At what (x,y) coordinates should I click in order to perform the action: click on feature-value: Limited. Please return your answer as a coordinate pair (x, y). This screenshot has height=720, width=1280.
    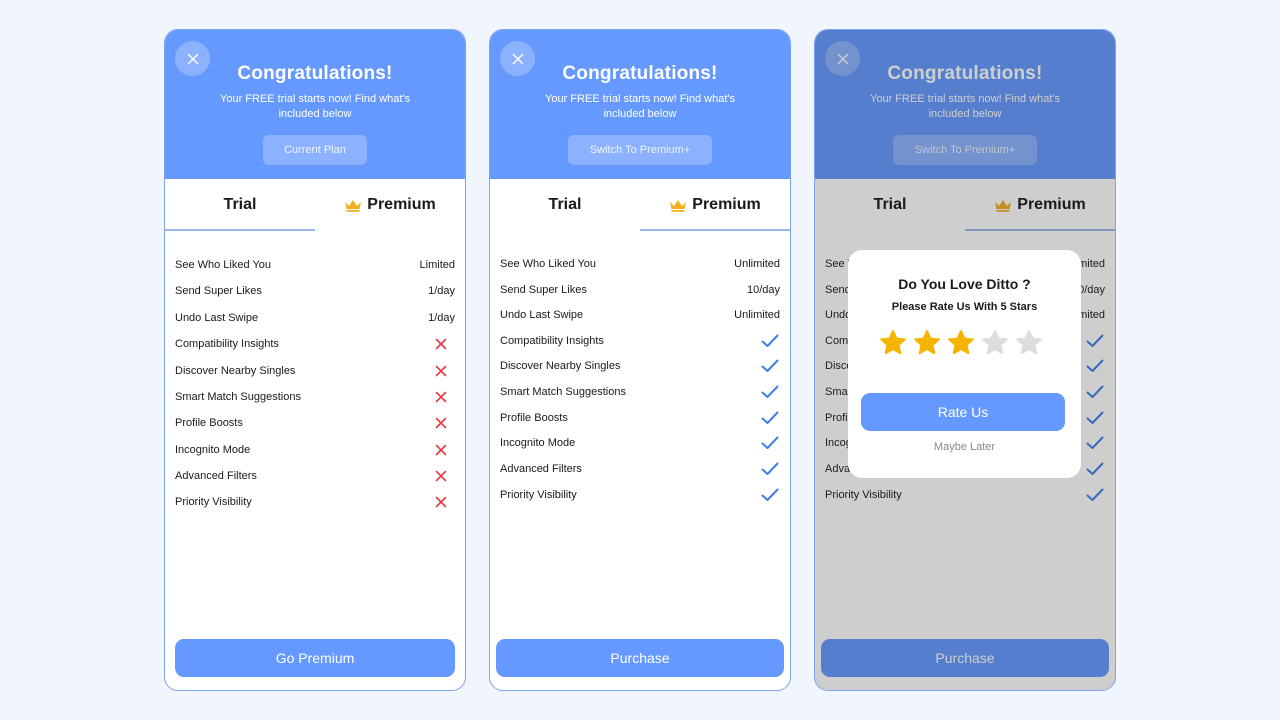
    Looking at the image, I should click on (437, 265).